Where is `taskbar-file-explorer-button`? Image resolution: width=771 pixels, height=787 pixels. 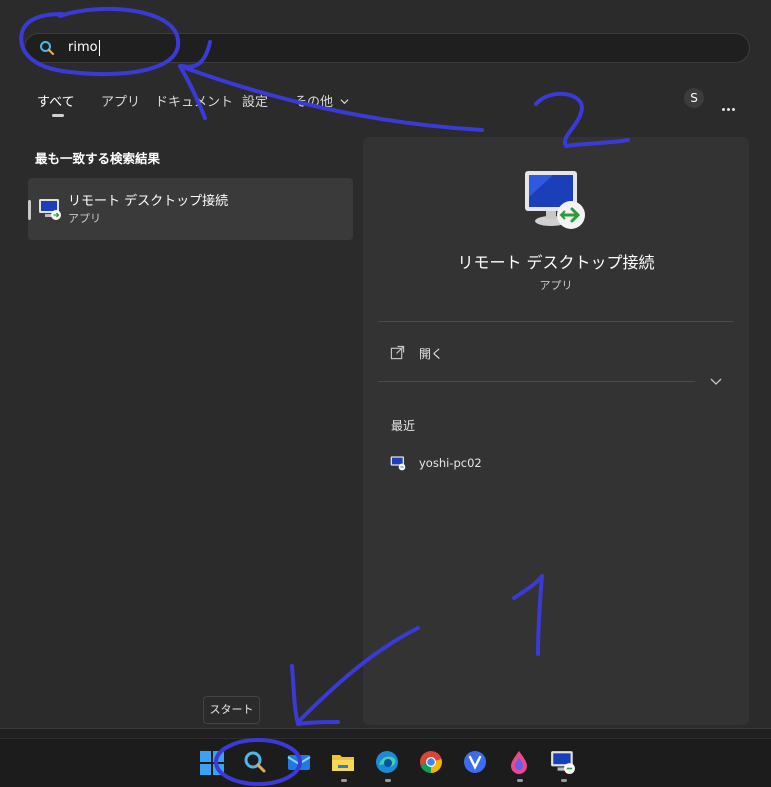 taskbar-file-explorer-button is located at coordinates (344, 765).